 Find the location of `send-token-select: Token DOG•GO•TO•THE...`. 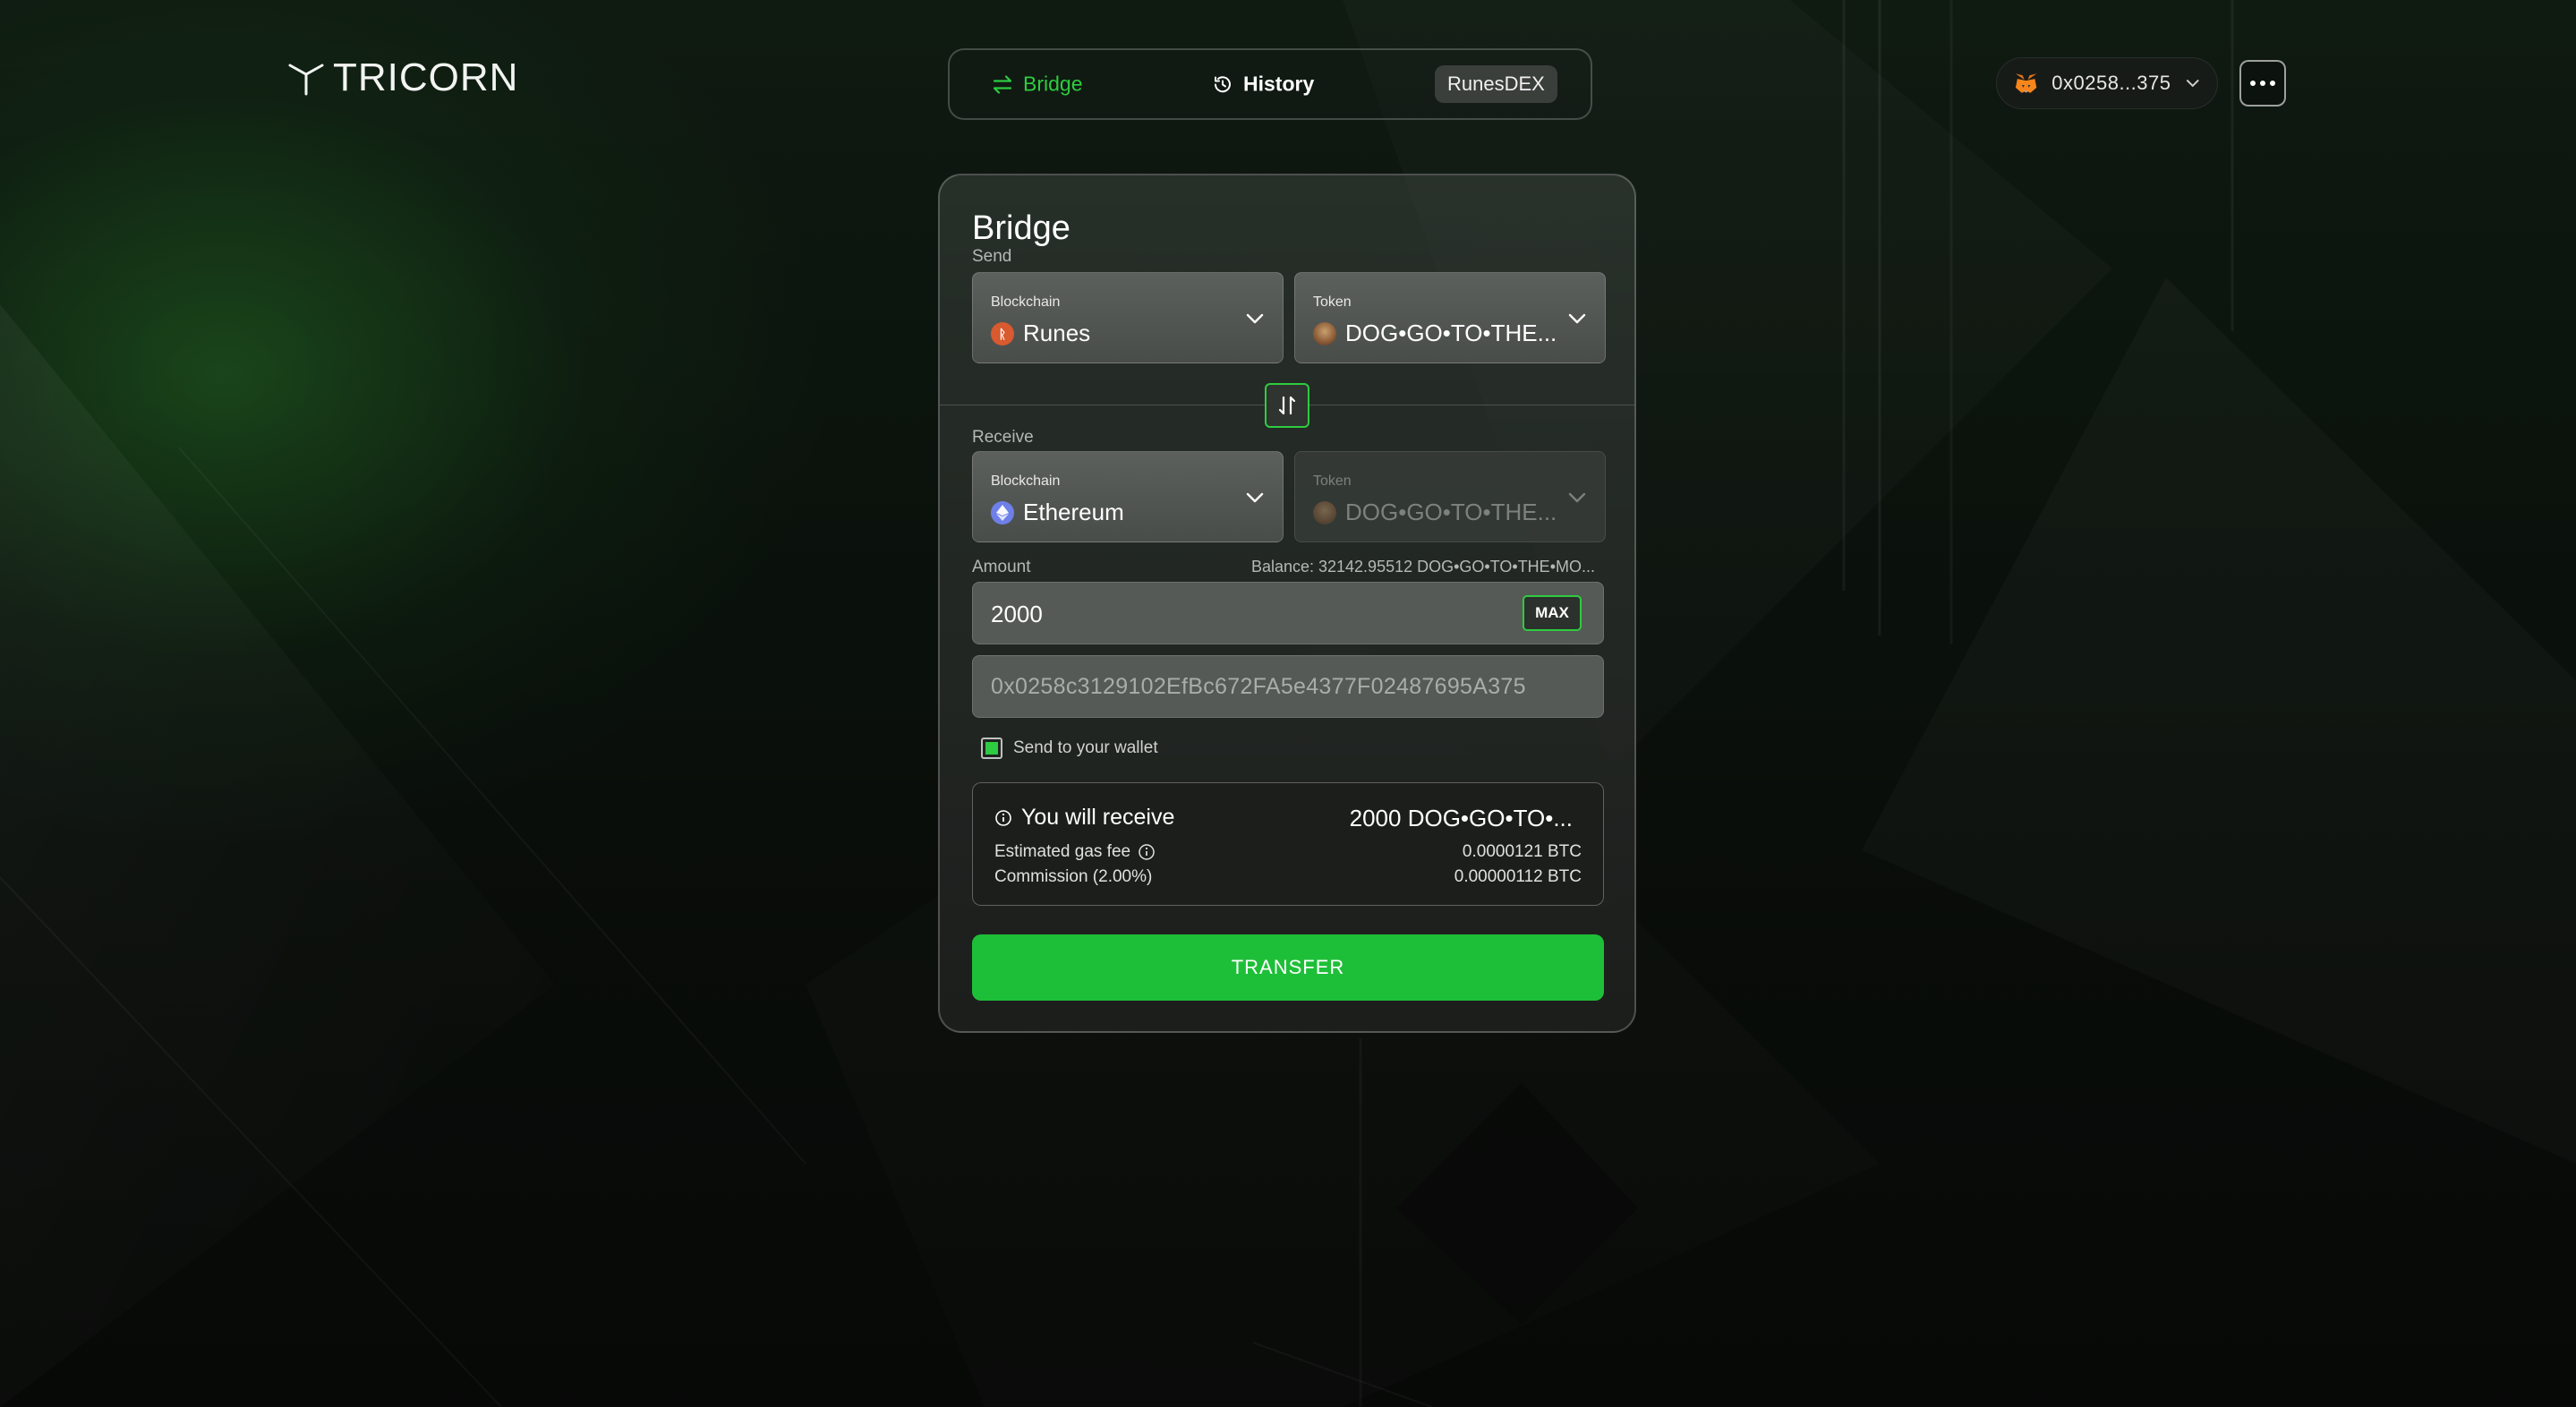

send-token-select: Token DOG•GO•TO•THE... is located at coordinates (1450, 317).